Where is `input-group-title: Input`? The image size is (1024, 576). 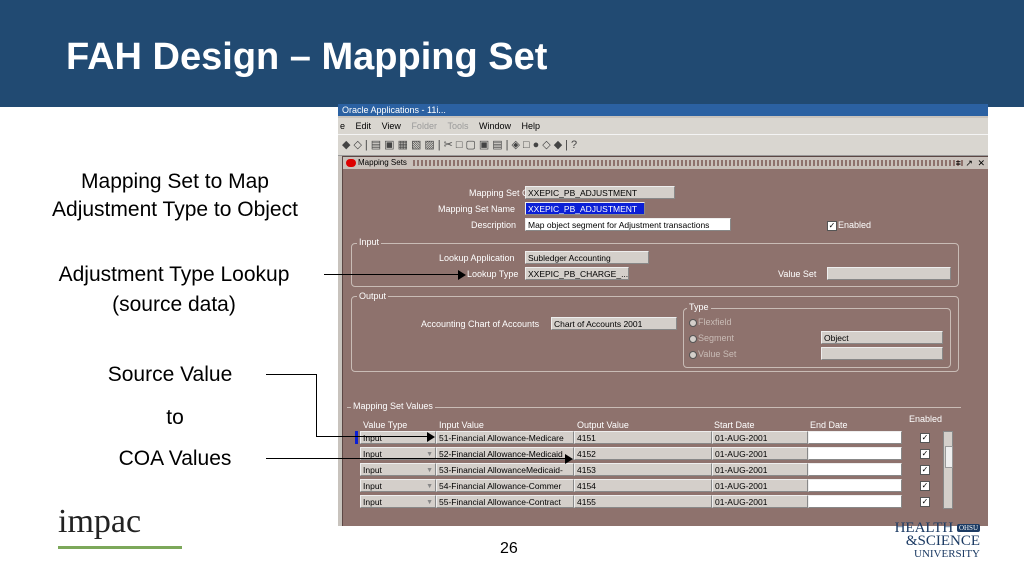
input-group-title: Input is located at coordinates (369, 242).